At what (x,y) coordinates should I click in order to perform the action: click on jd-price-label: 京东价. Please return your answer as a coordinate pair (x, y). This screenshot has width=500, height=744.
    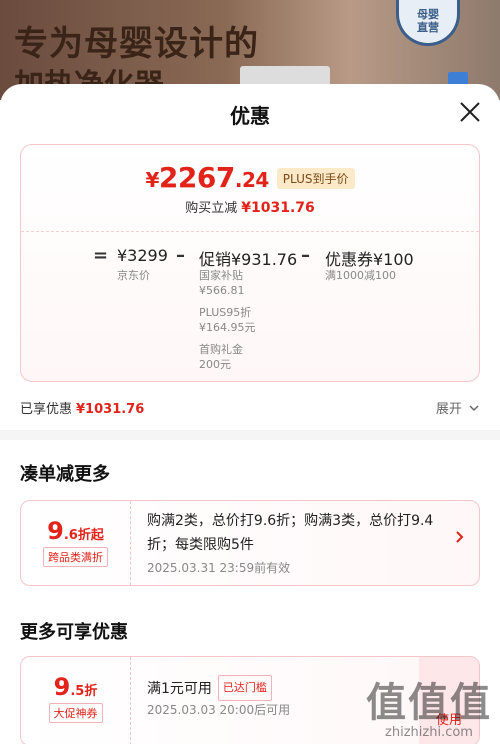
    Looking at the image, I should click on (133, 275).